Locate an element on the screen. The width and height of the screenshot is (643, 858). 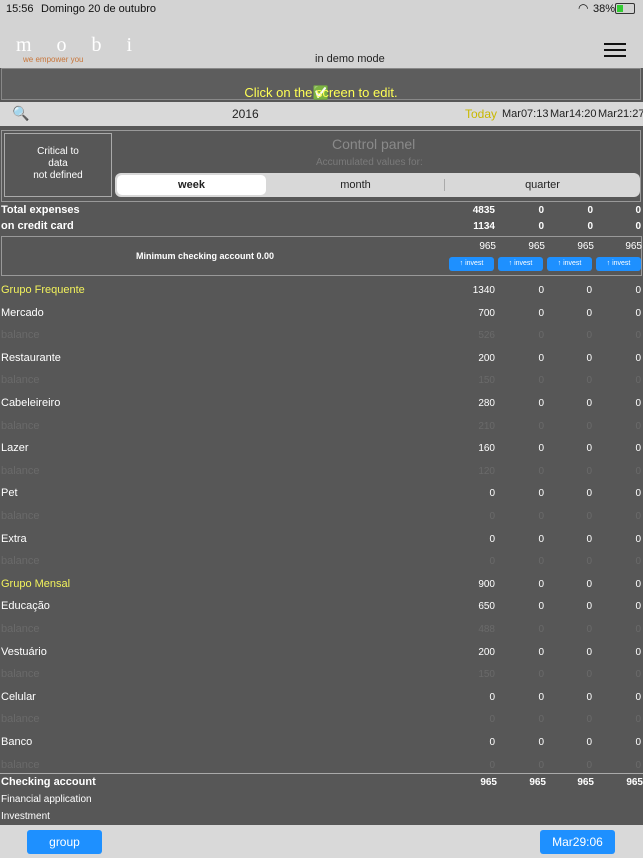
battery-icon is located at coordinates (625, 8).